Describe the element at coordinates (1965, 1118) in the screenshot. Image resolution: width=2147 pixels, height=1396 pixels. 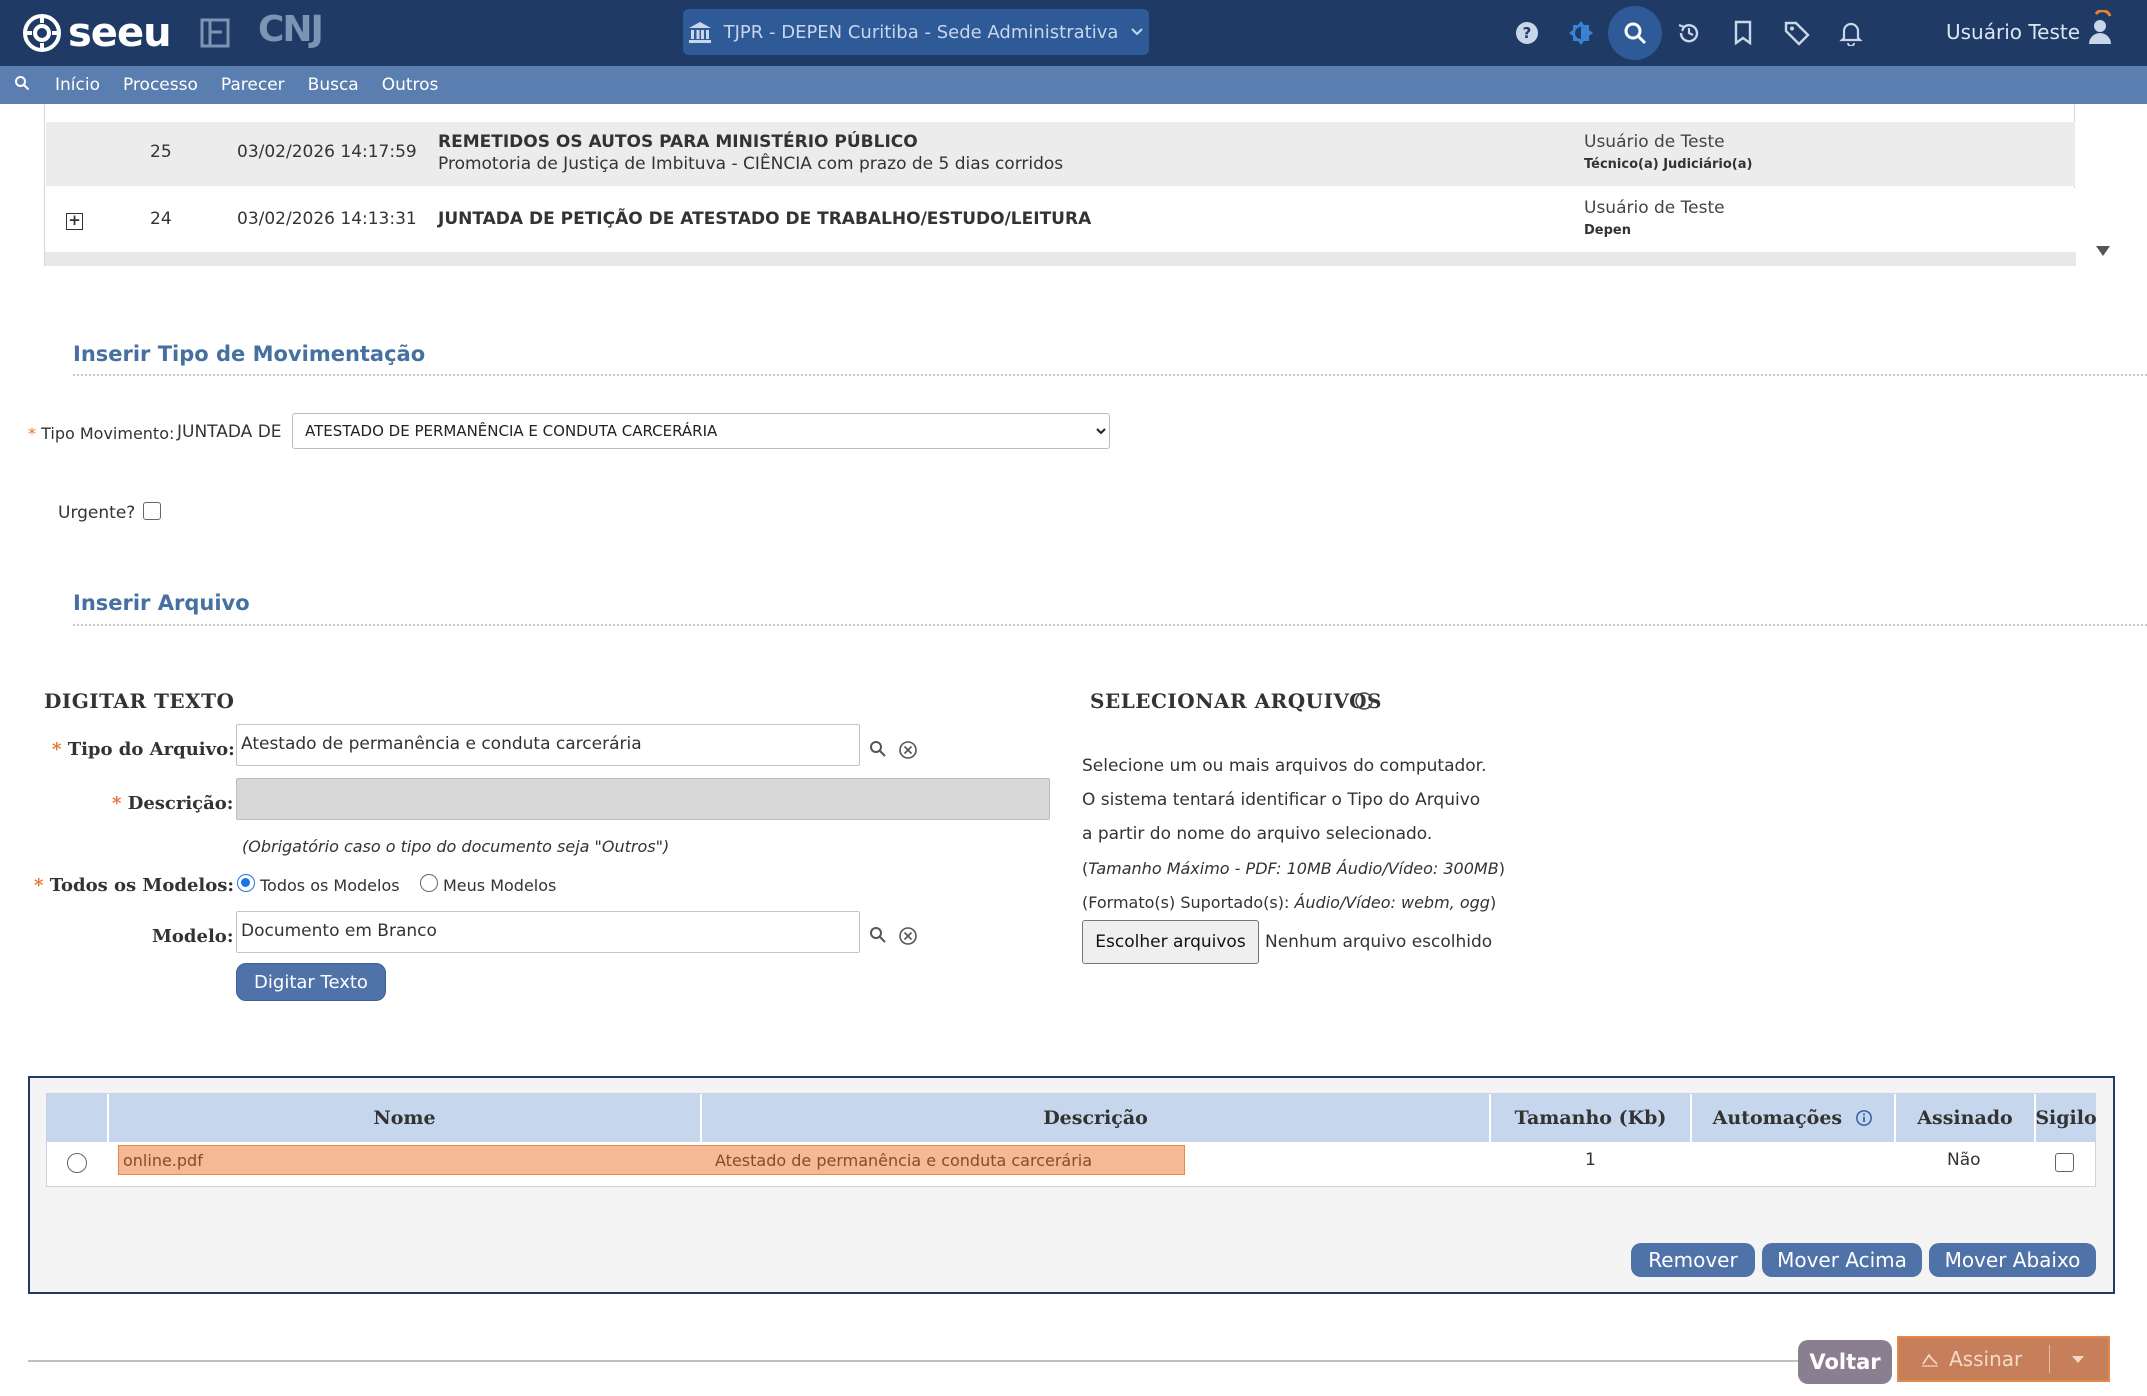
I see `column-header-assinado: Assinado` at that location.